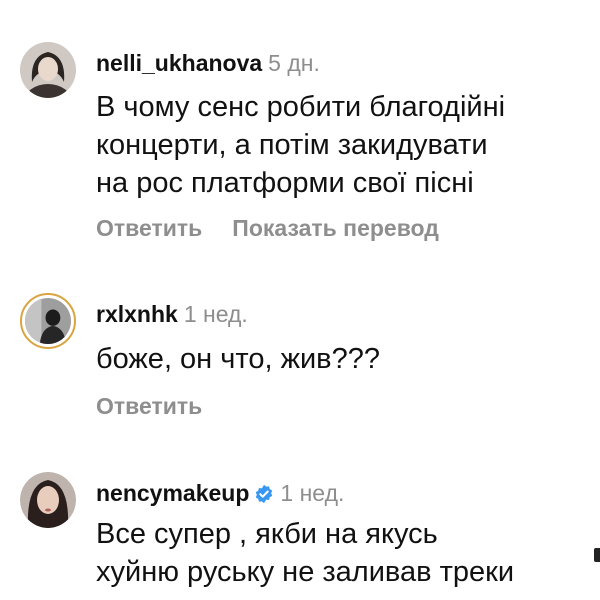 This screenshot has width=600, height=600. What do you see at coordinates (137, 314) in the screenshot?
I see `username: rxlxnhk` at bounding box center [137, 314].